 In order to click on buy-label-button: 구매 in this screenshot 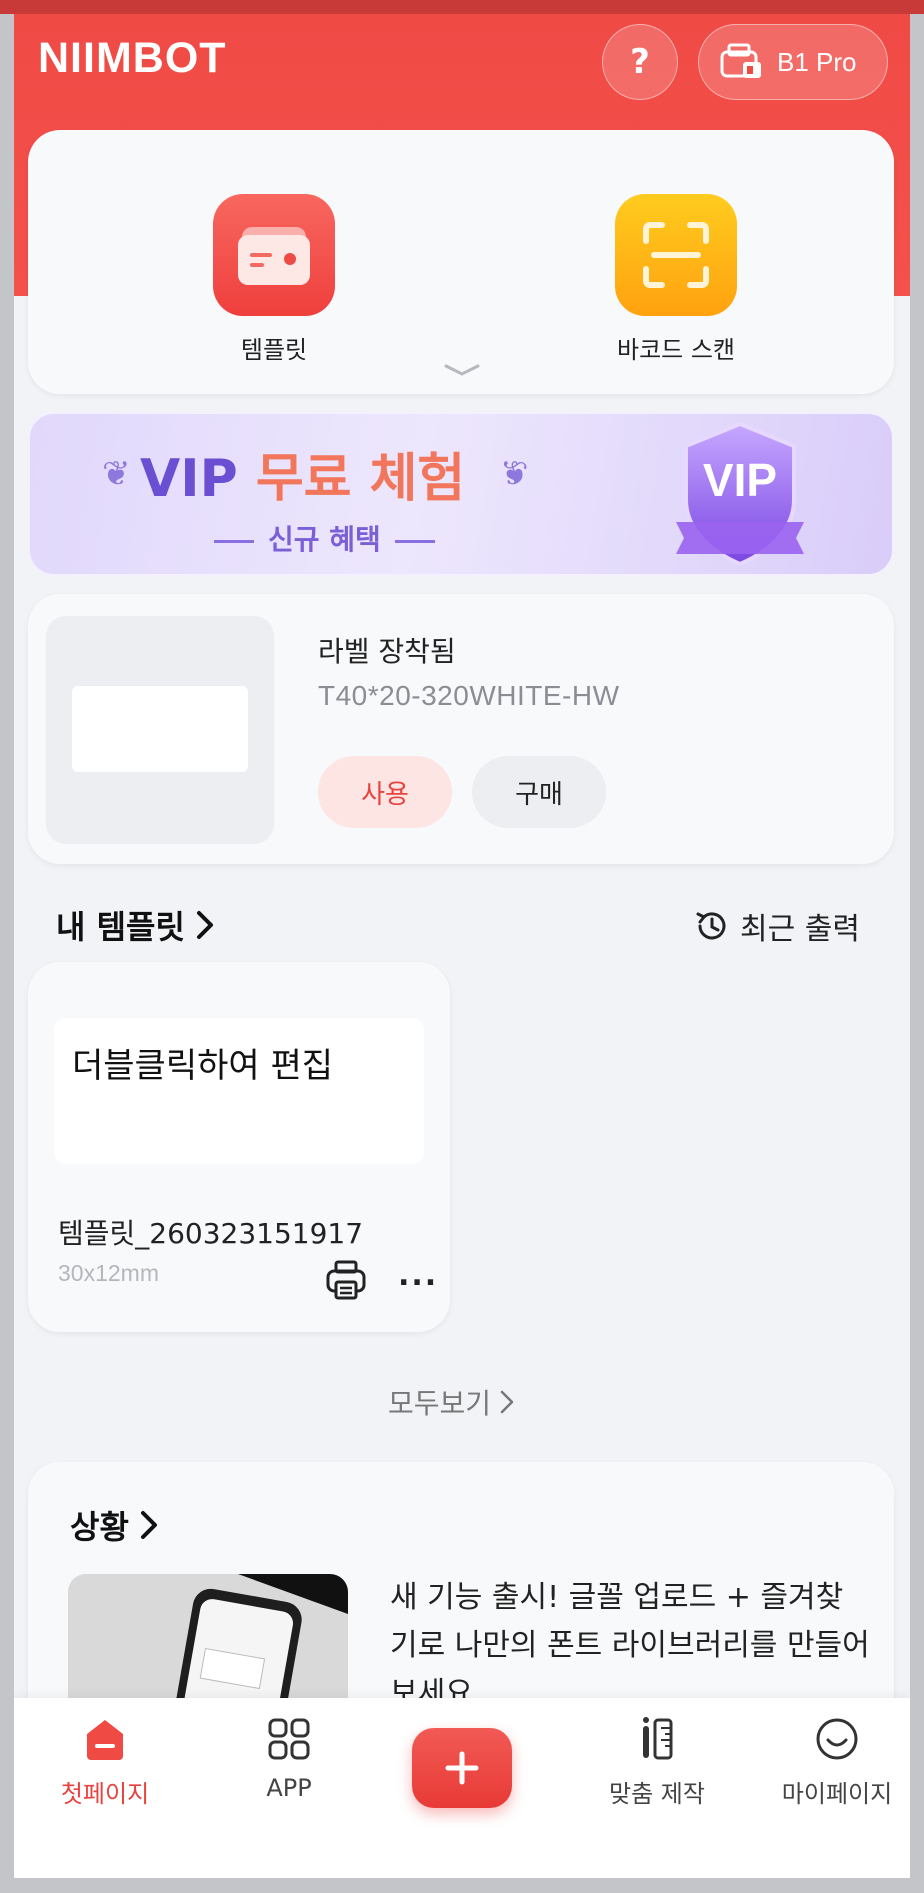, I will do `click(539, 792)`.